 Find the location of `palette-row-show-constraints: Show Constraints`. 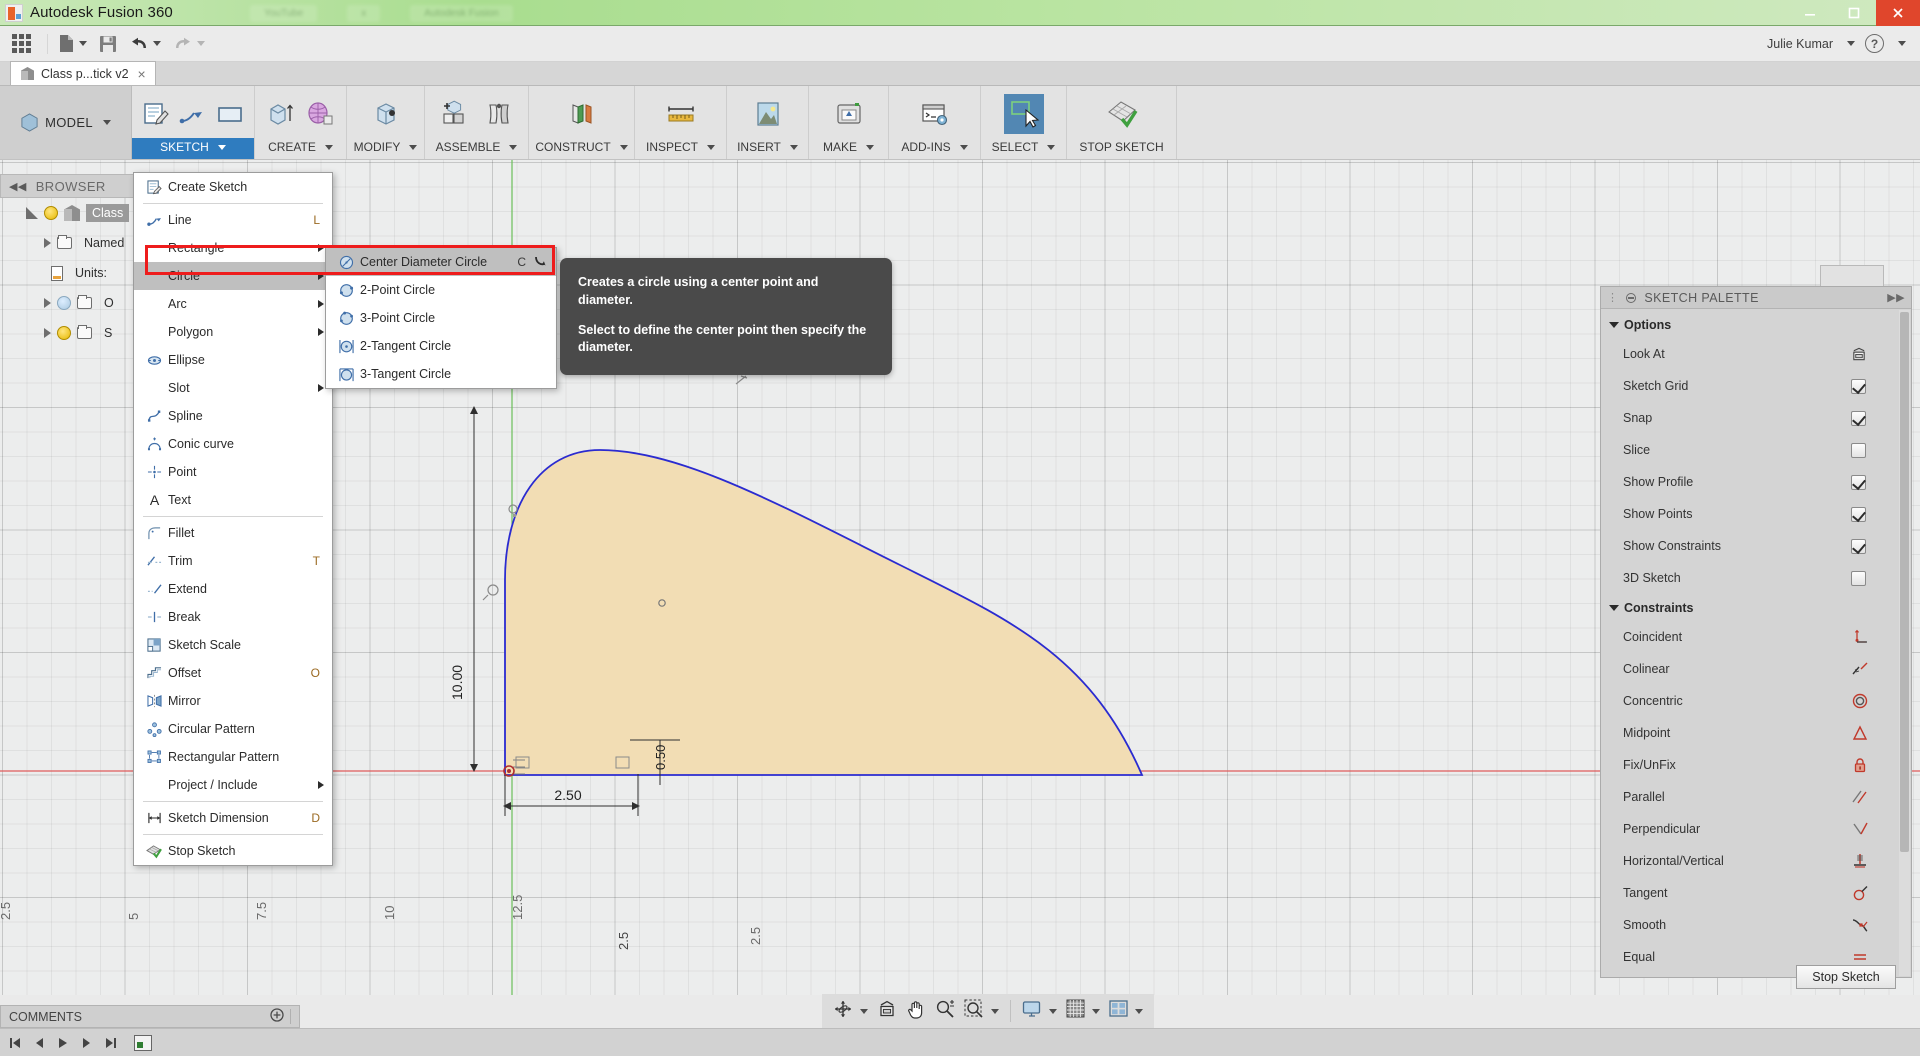

palette-row-show-constraints: Show Constraints is located at coordinates (1756, 546).